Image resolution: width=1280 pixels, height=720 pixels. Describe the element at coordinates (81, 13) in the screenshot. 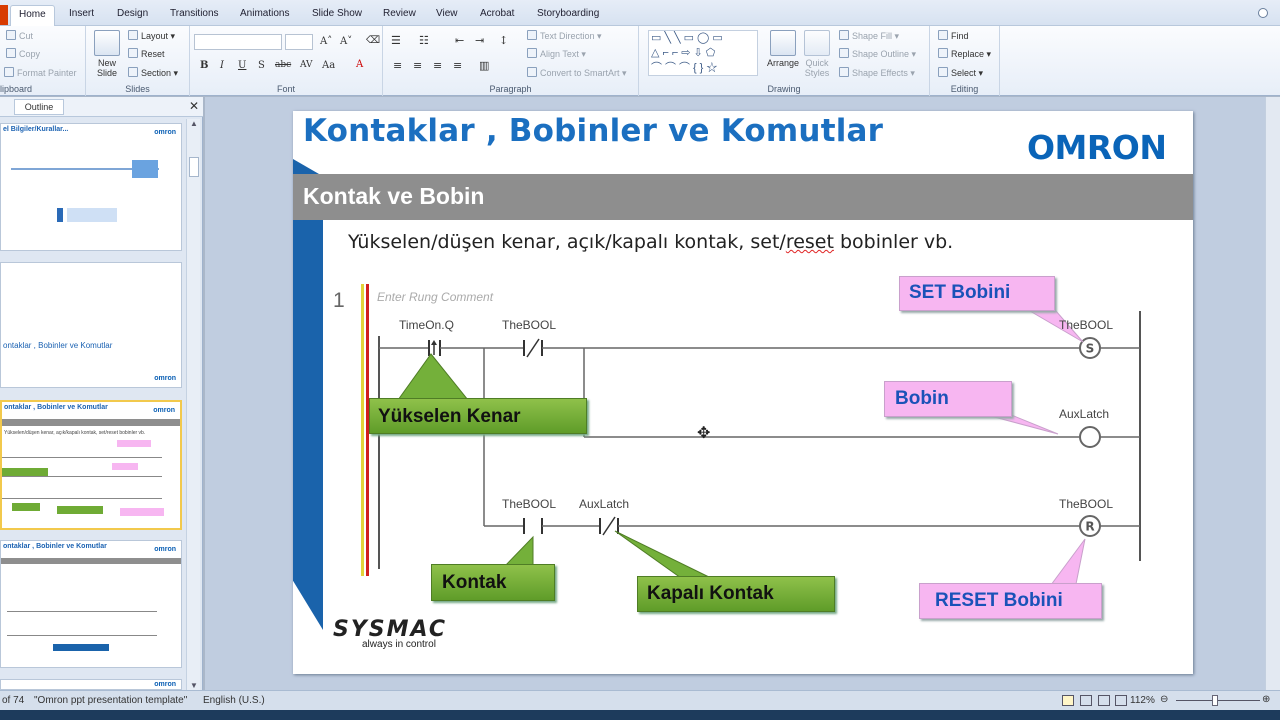

I see `tab-insert: Insert` at that location.